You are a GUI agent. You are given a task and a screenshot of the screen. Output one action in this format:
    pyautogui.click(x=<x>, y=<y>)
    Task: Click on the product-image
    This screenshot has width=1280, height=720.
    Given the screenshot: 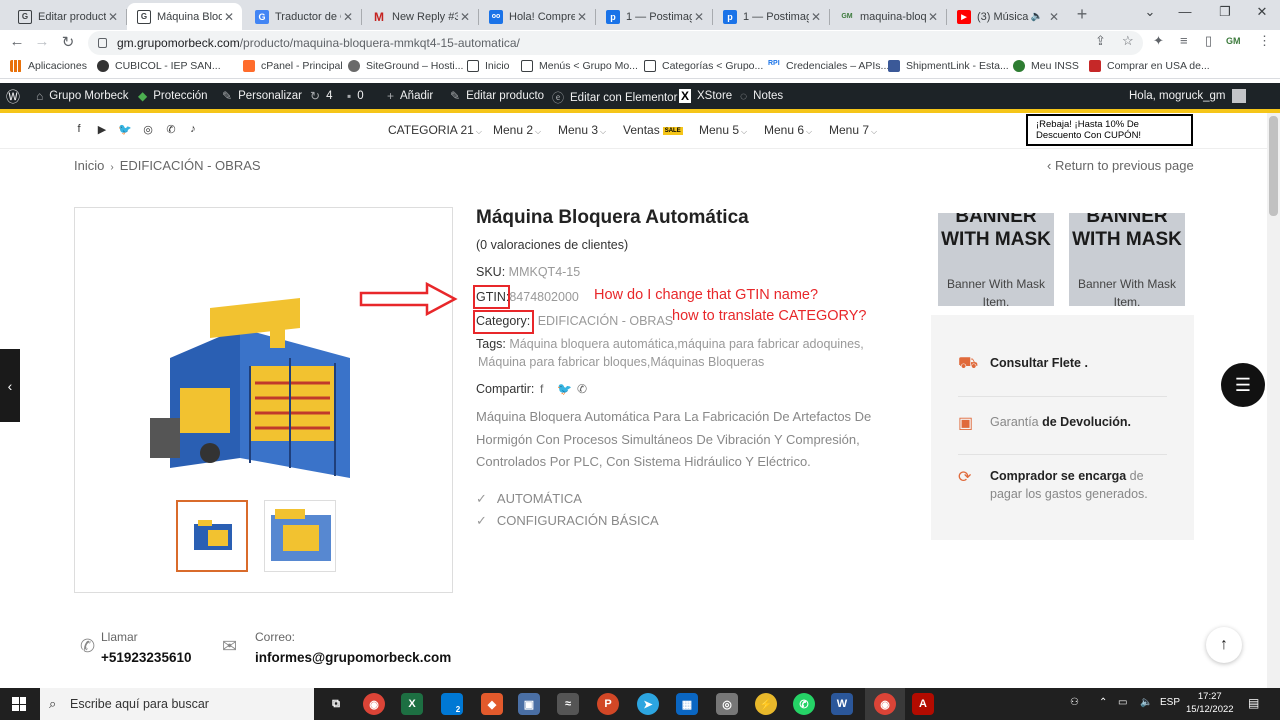 What is the action you would take?
    pyautogui.click(x=260, y=388)
    